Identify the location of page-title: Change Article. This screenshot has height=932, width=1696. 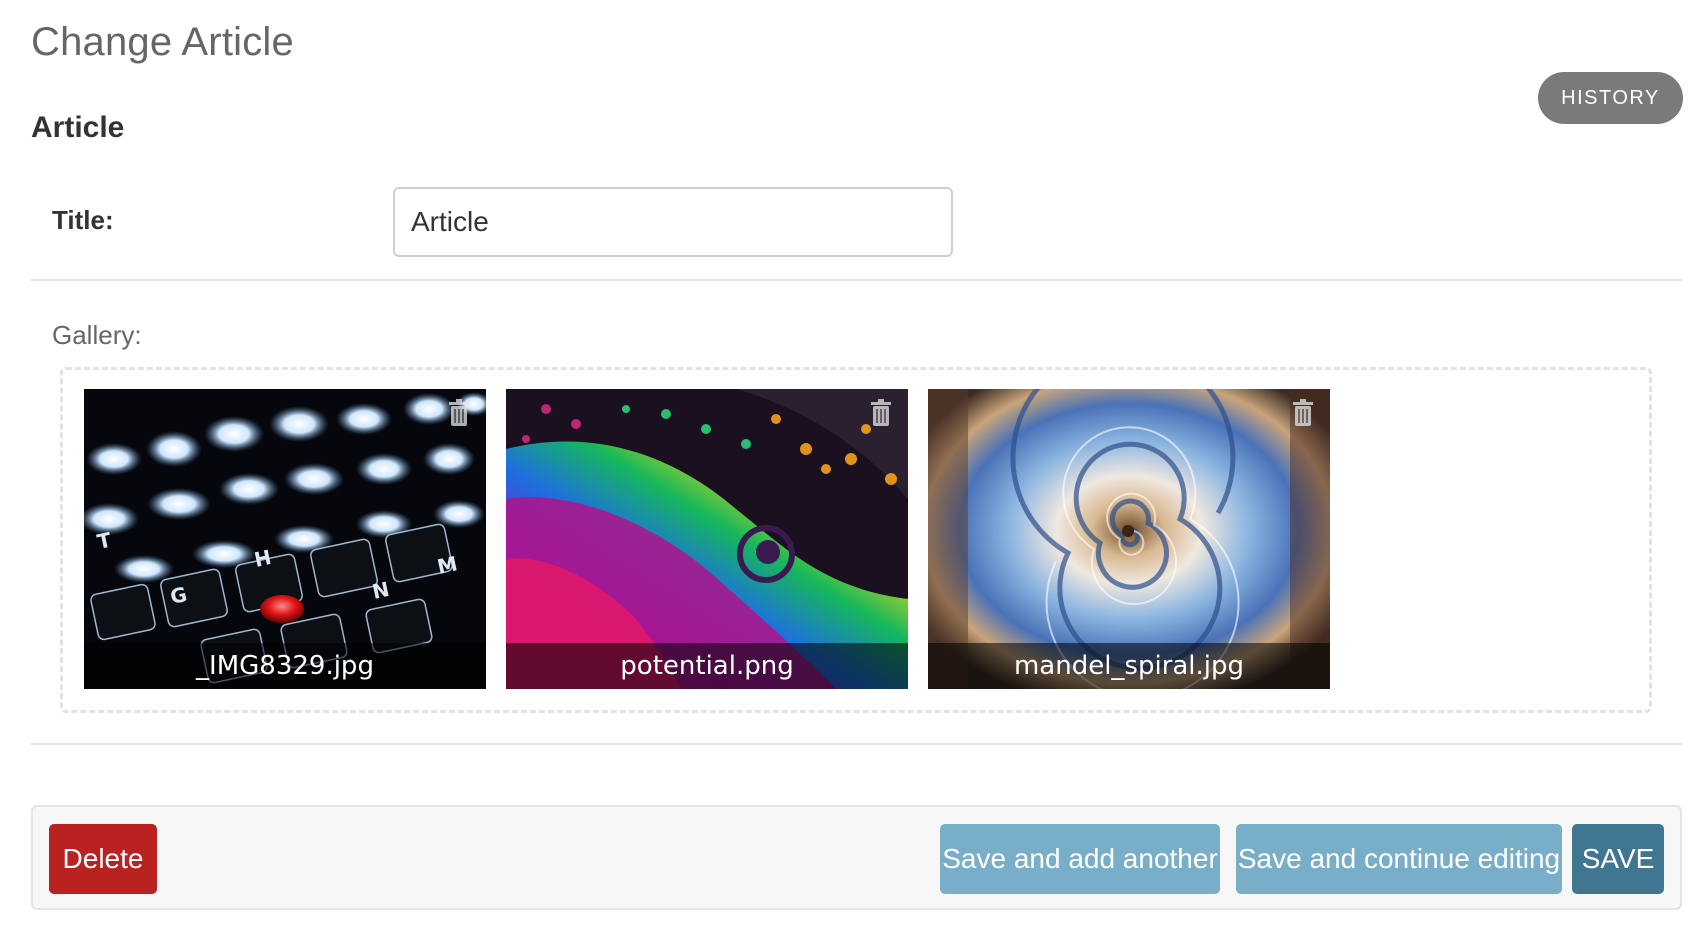
(162, 42).